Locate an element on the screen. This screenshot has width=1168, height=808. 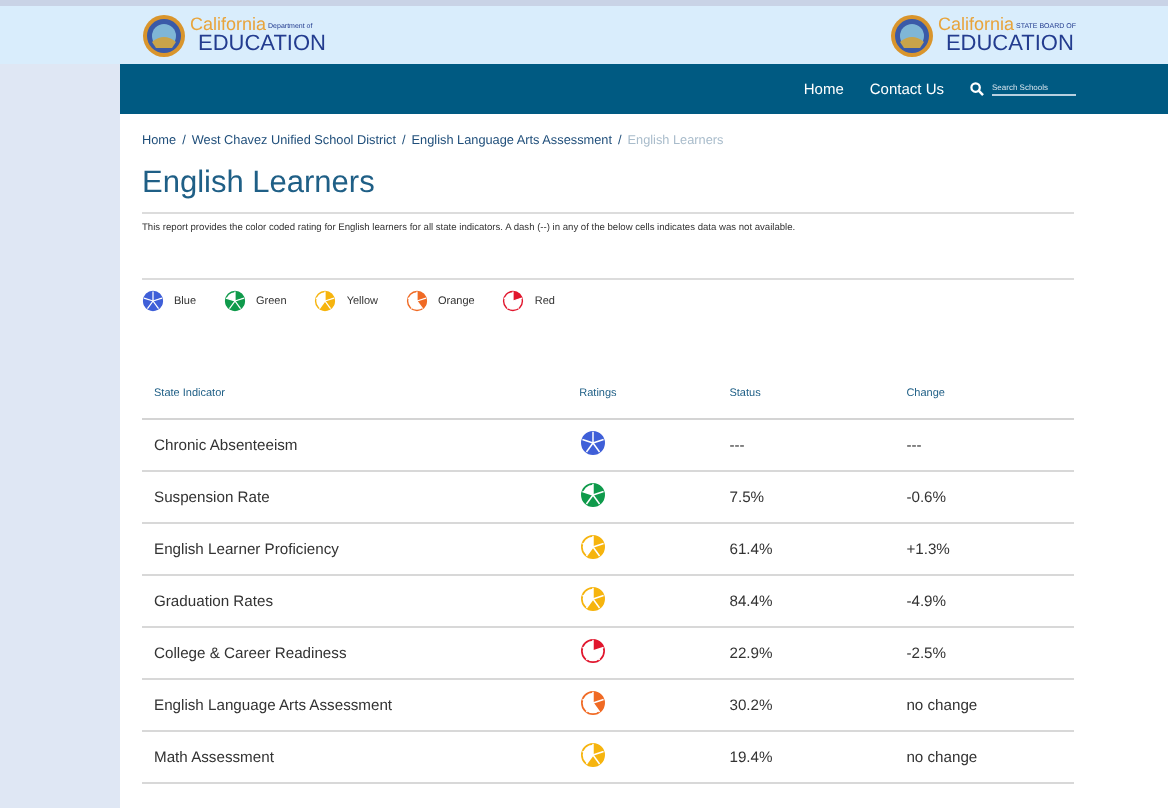
page-title: English Learners is located at coordinates (259, 184).